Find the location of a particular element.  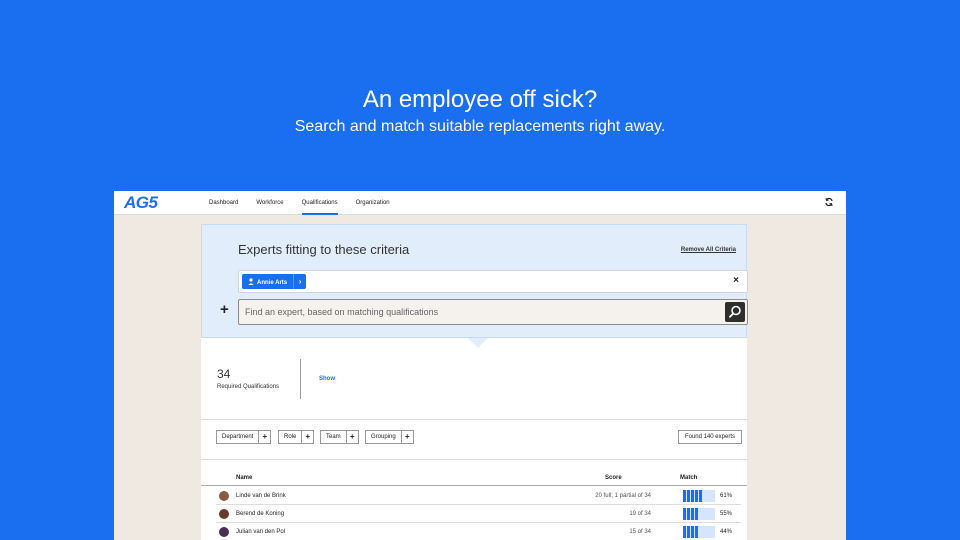

row-name: Berend de Koning is located at coordinates (260, 514).